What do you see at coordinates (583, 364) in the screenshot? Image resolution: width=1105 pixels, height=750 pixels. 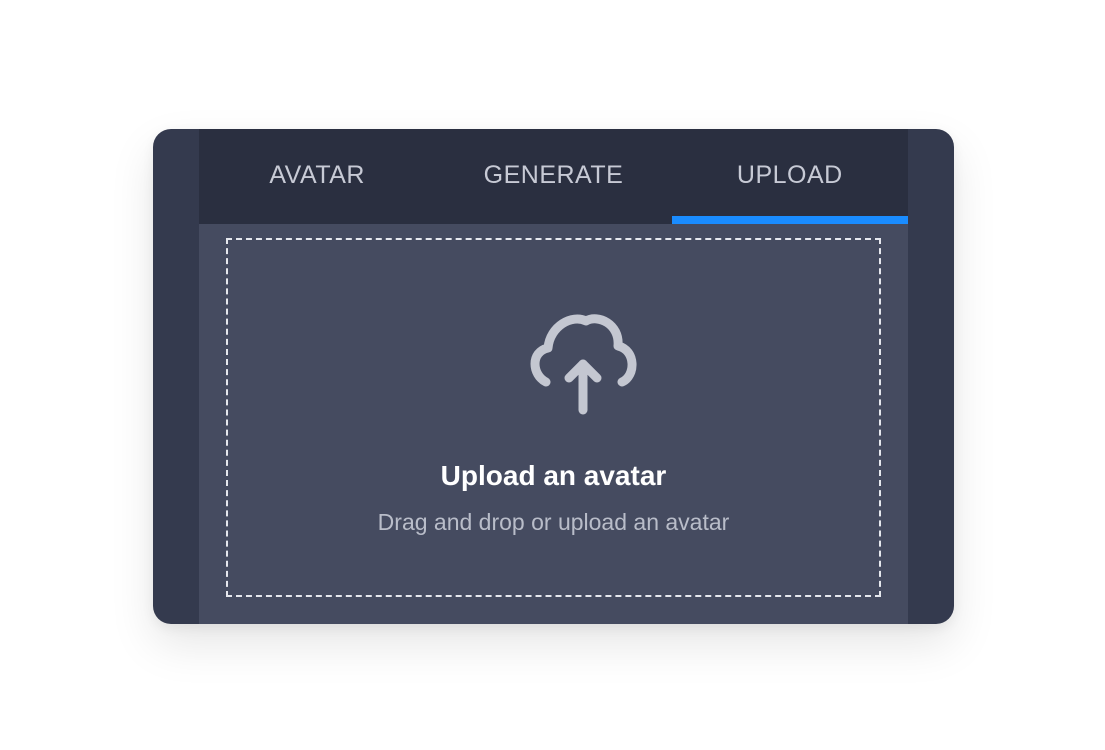 I see `cloud-upload-icon` at bounding box center [583, 364].